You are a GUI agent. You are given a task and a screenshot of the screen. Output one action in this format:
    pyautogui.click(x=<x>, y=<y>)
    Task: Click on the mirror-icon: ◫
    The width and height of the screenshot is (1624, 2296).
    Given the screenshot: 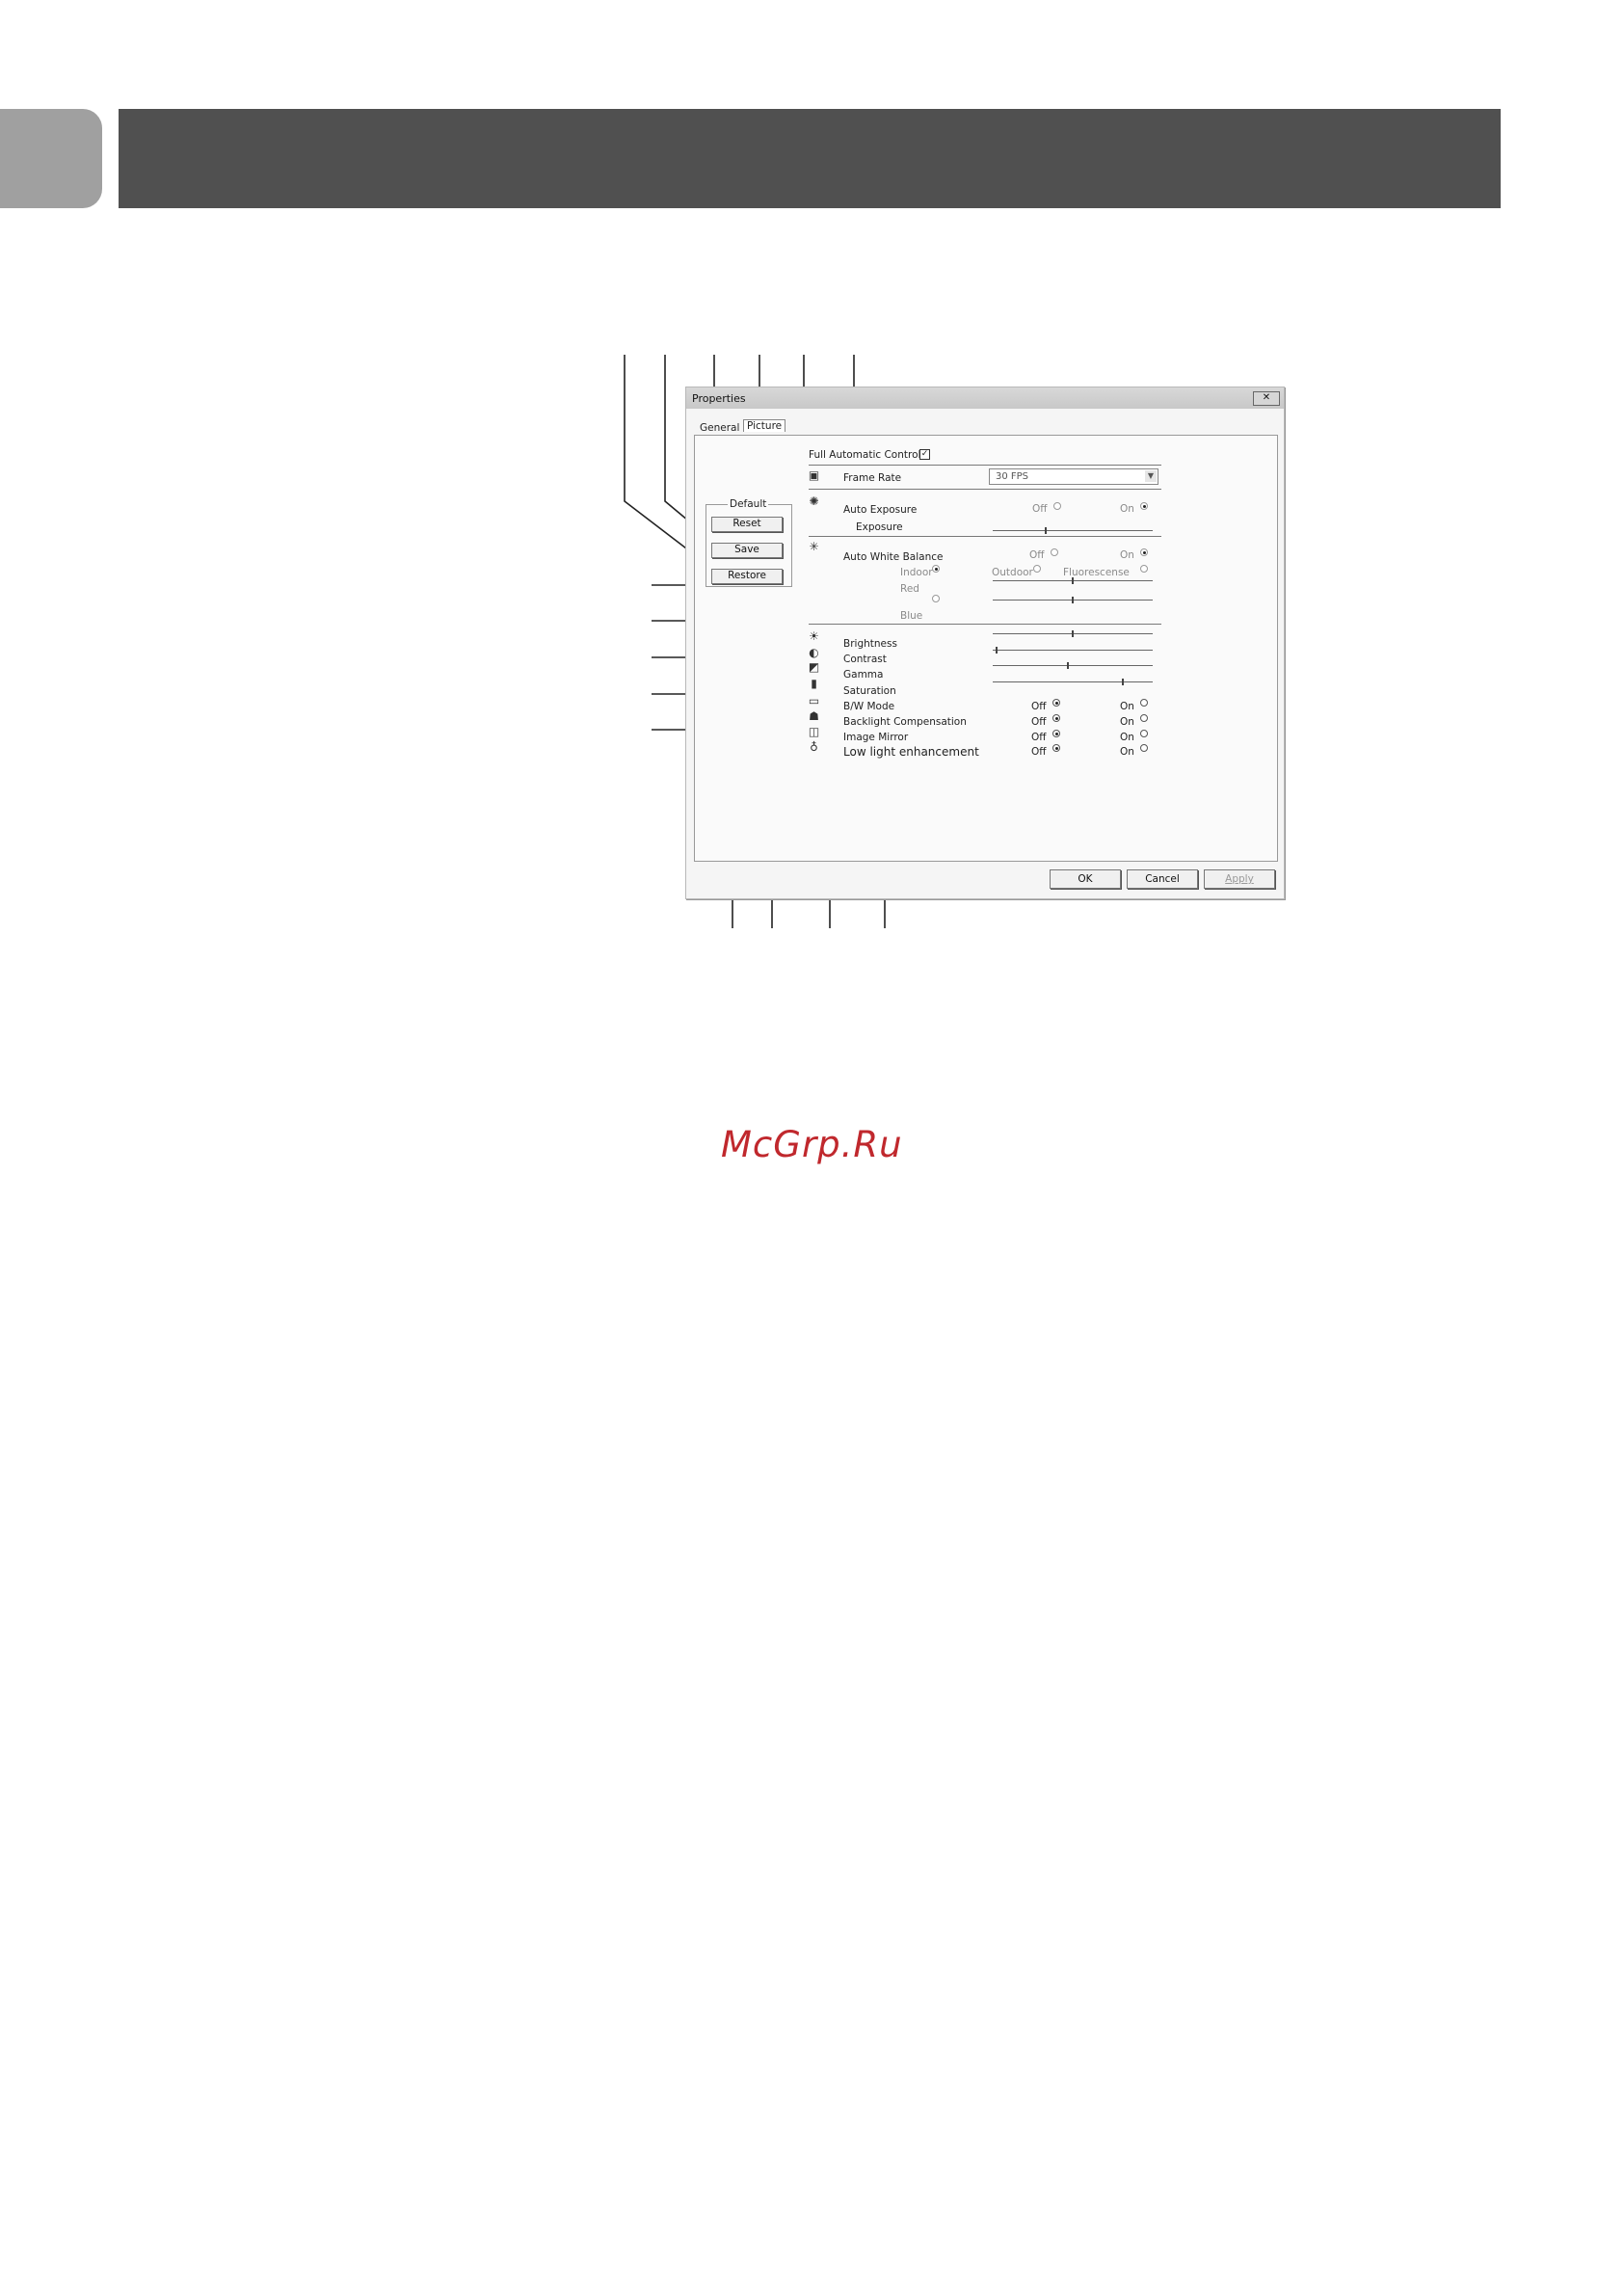 What is the action you would take?
    pyautogui.click(x=814, y=731)
    